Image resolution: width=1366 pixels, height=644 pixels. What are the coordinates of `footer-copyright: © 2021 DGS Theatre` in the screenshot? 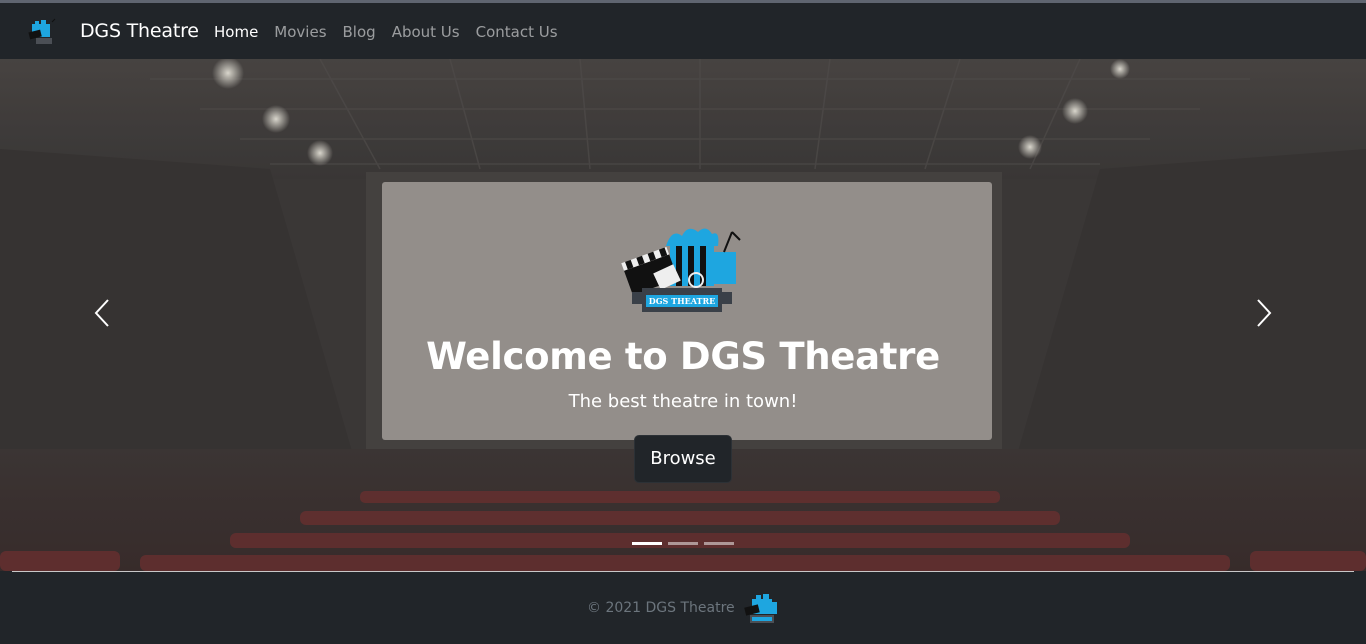 It's located at (661, 608).